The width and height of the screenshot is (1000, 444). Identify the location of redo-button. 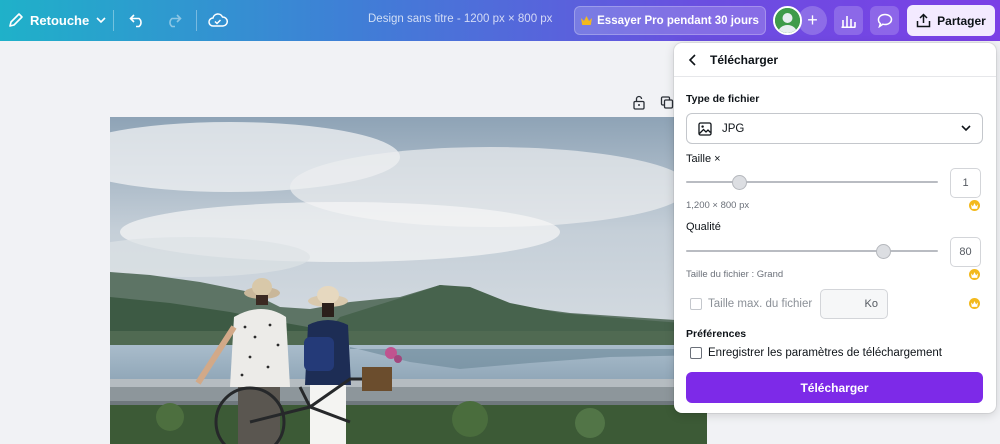
(173, 20).